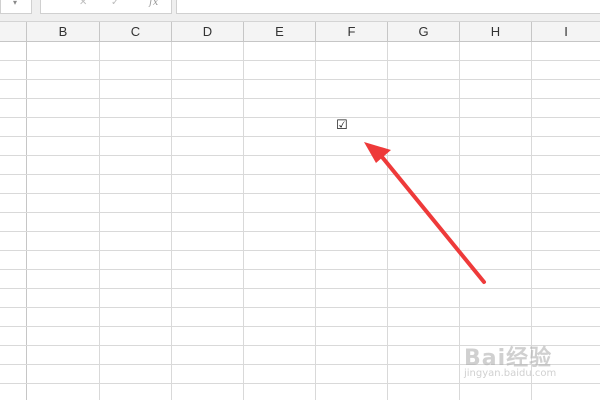 Image resolution: width=600 pixels, height=400 pixels. I want to click on cancel-icon: ✕, so click(83, 4).